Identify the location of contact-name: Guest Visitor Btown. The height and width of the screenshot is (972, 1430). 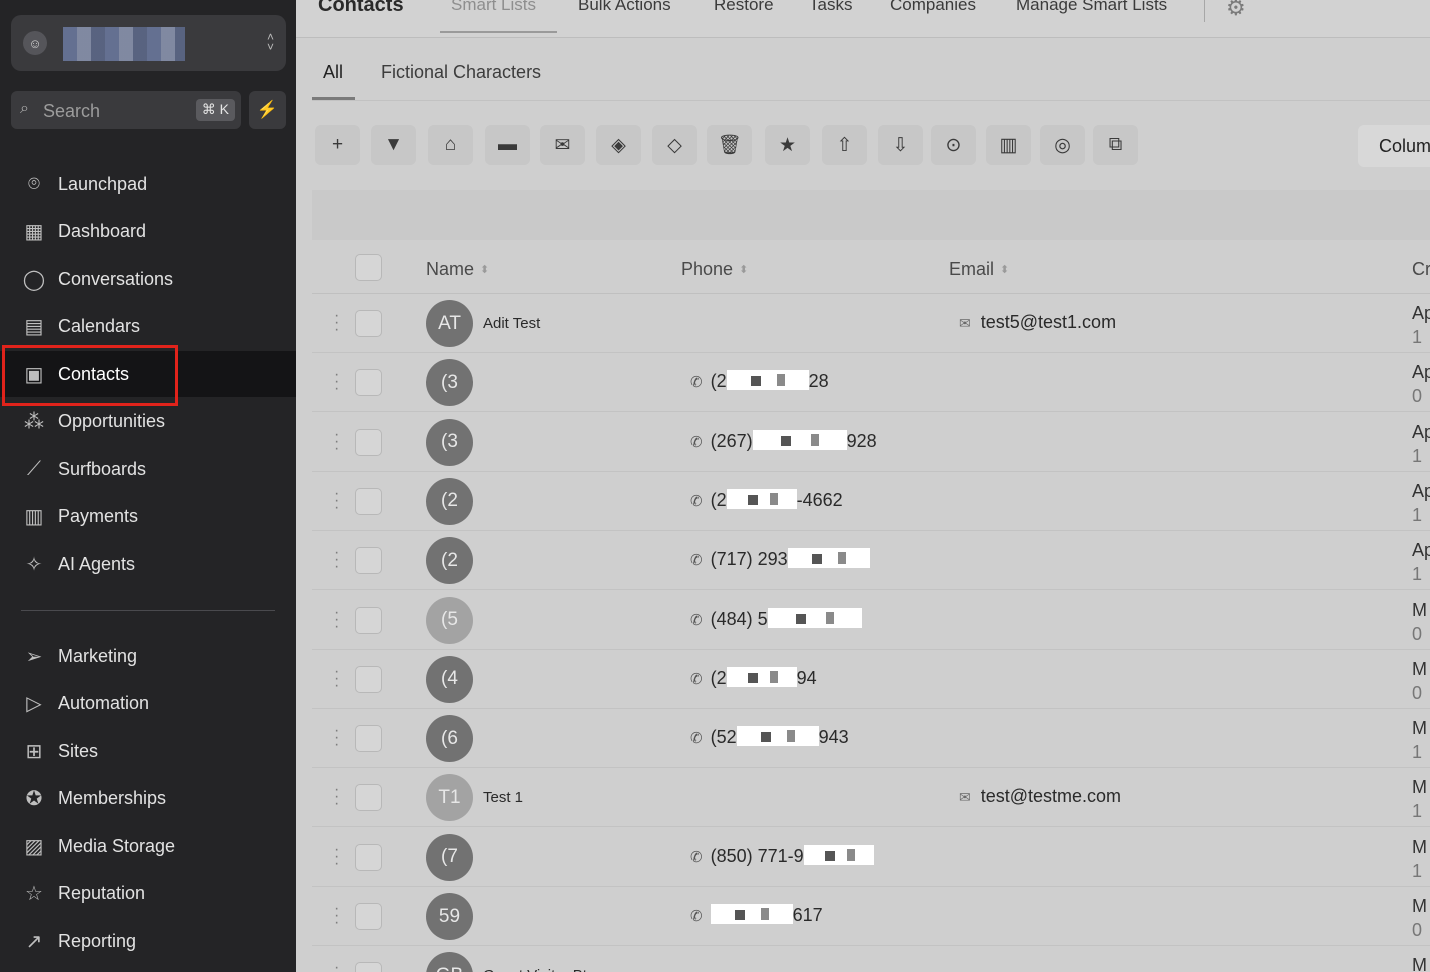
(548, 969).